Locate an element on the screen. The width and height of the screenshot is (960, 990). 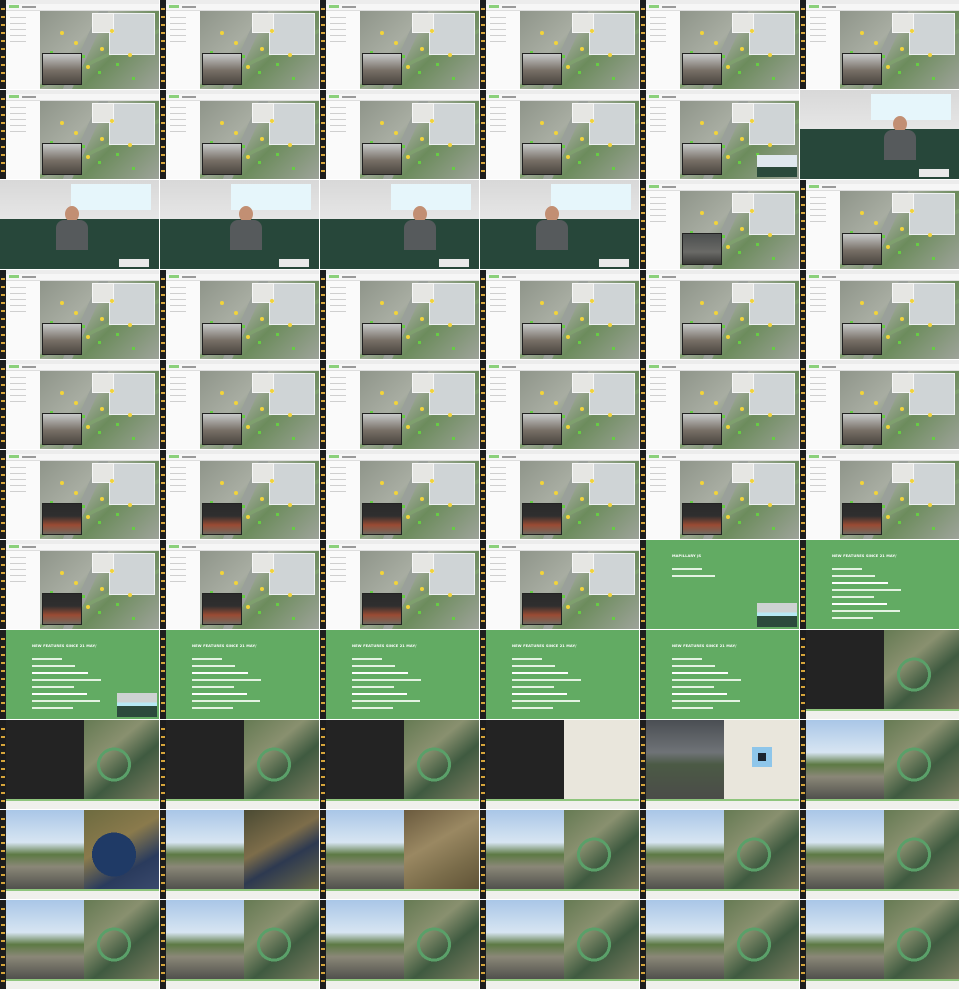
street-photo is located at coordinates (845, 760).